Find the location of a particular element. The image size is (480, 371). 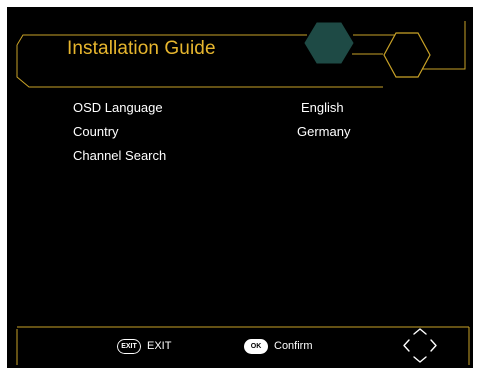

menu-item-osd-language-value: English is located at coordinates (322, 107).